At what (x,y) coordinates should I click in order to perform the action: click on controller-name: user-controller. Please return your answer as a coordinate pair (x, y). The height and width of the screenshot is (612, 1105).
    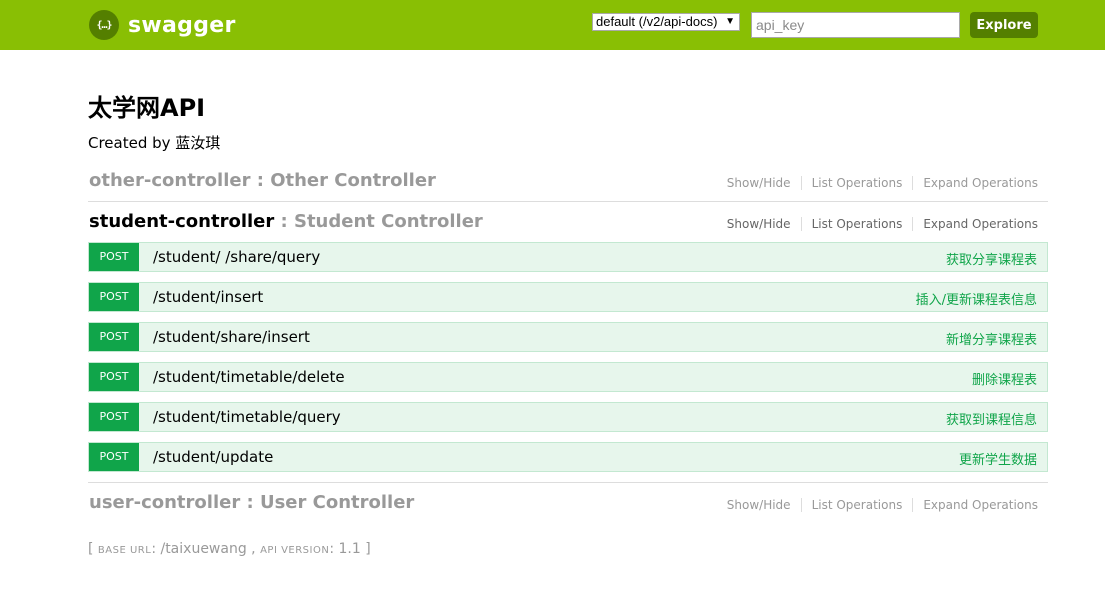
    Looking at the image, I should click on (164, 502).